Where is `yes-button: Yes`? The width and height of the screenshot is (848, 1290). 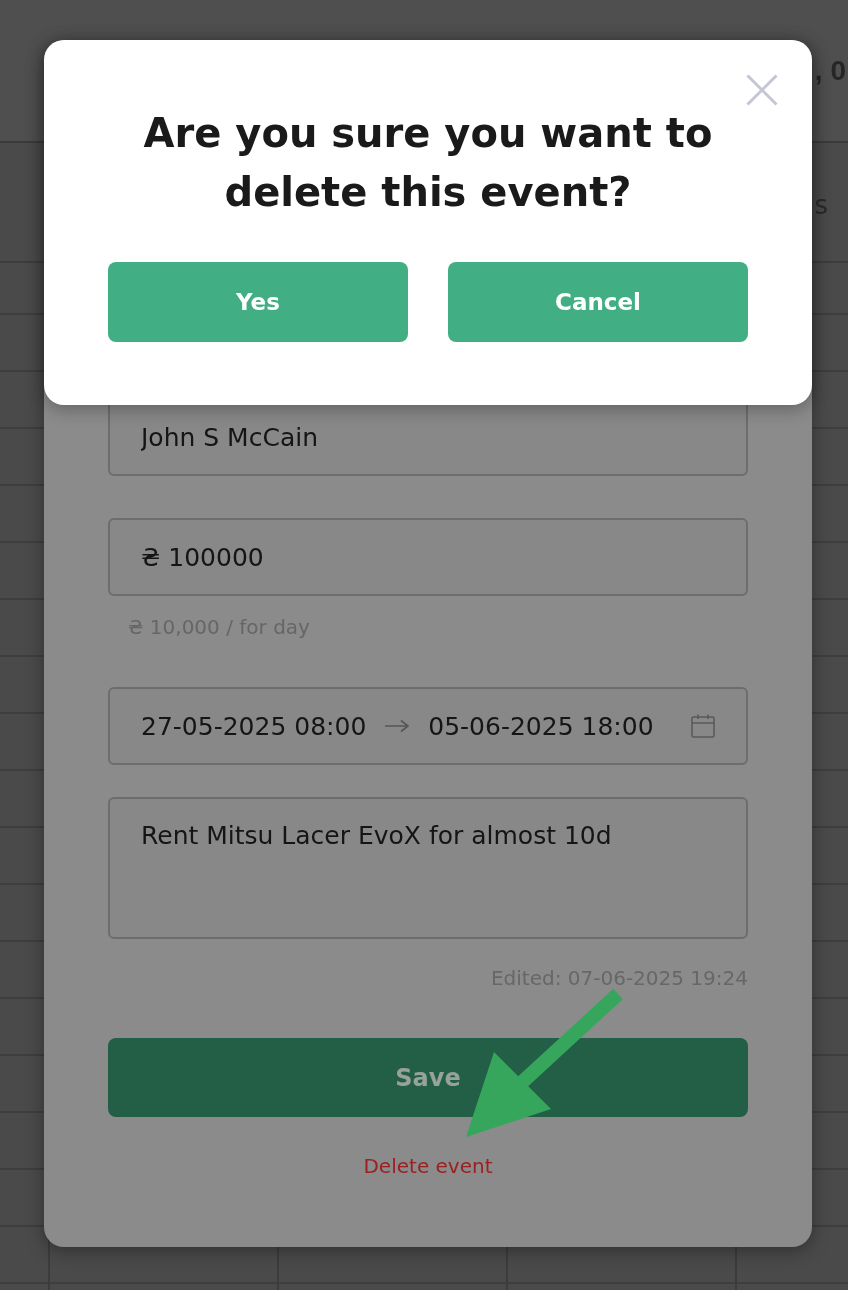
yes-button: Yes is located at coordinates (258, 302).